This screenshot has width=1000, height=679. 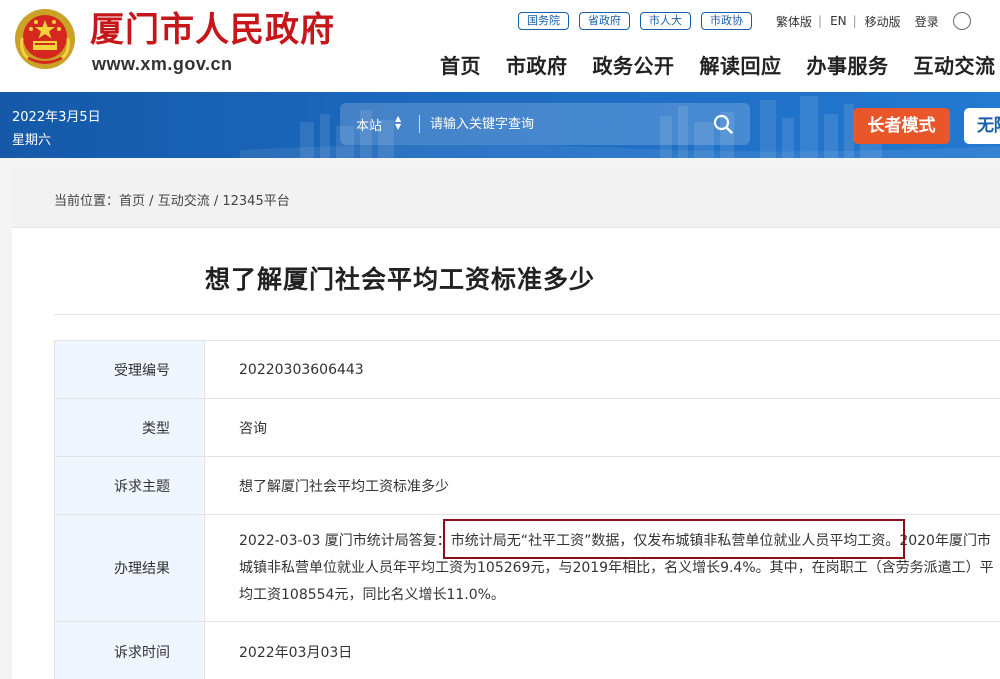 I want to click on nav-services: 办事服务, so click(x=848, y=64).